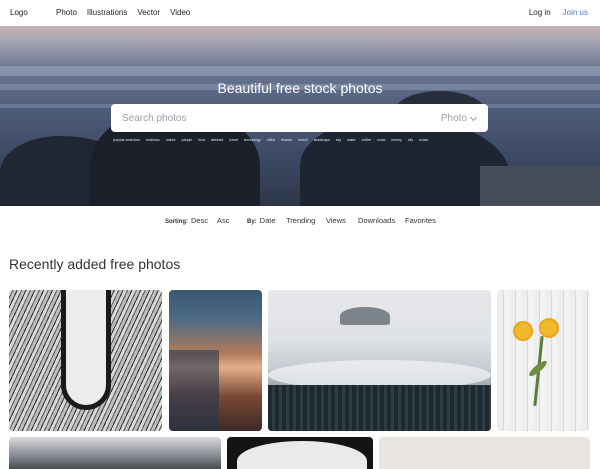 This screenshot has width=600, height=469. Describe the element at coordinates (176, 222) in the screenshot. I see `sorting-label: Sorting:` at that location.